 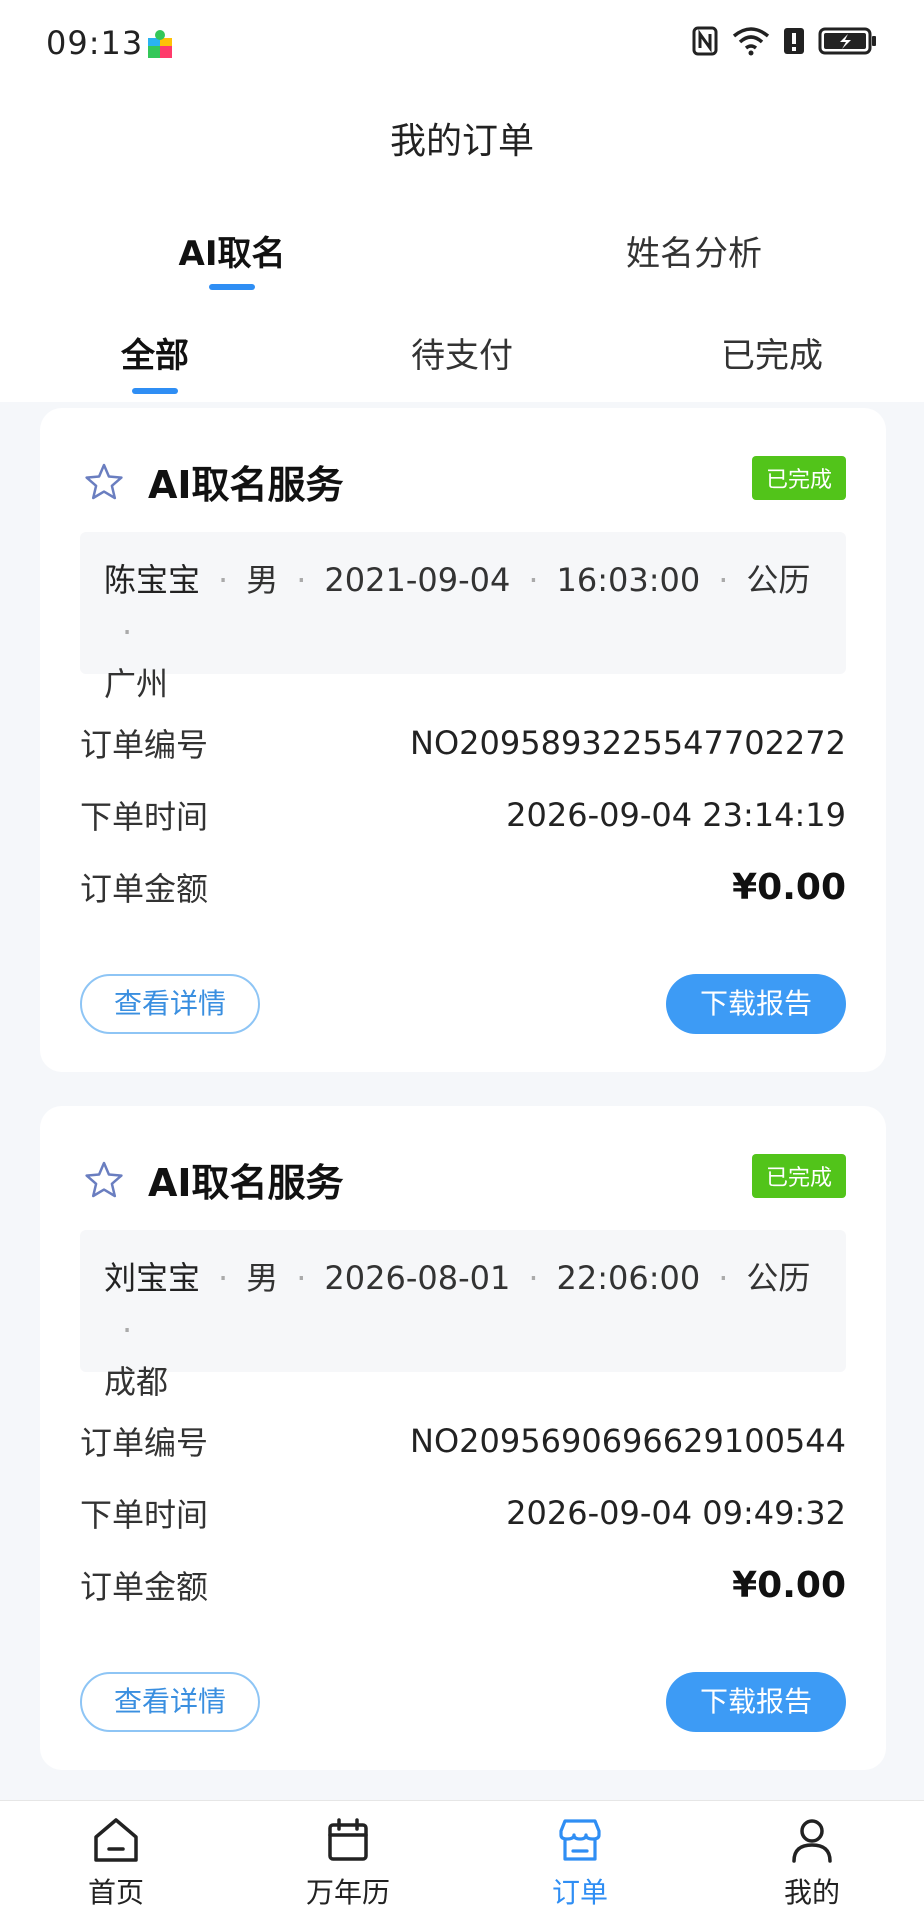 What do you see at coordinates (580, 1863) in the screenshot?
I see `nav-orders: 订单` at bounding box center [580, 1863].